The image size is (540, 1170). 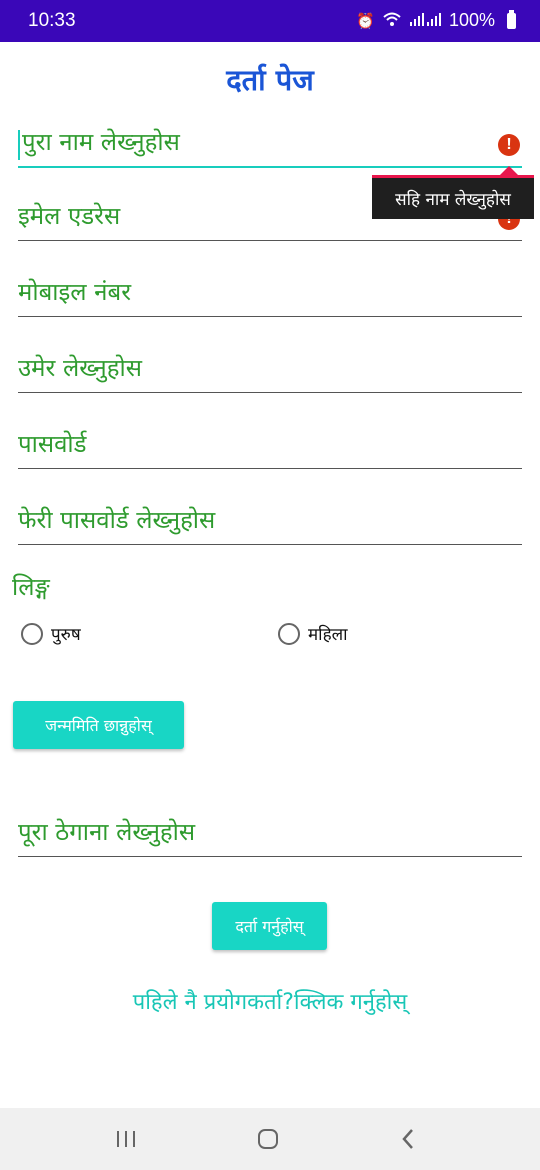 What do you see at coordinates (392, 21) in the screenshot?
I see `wifi-icon` at bounding box center [392, 21].